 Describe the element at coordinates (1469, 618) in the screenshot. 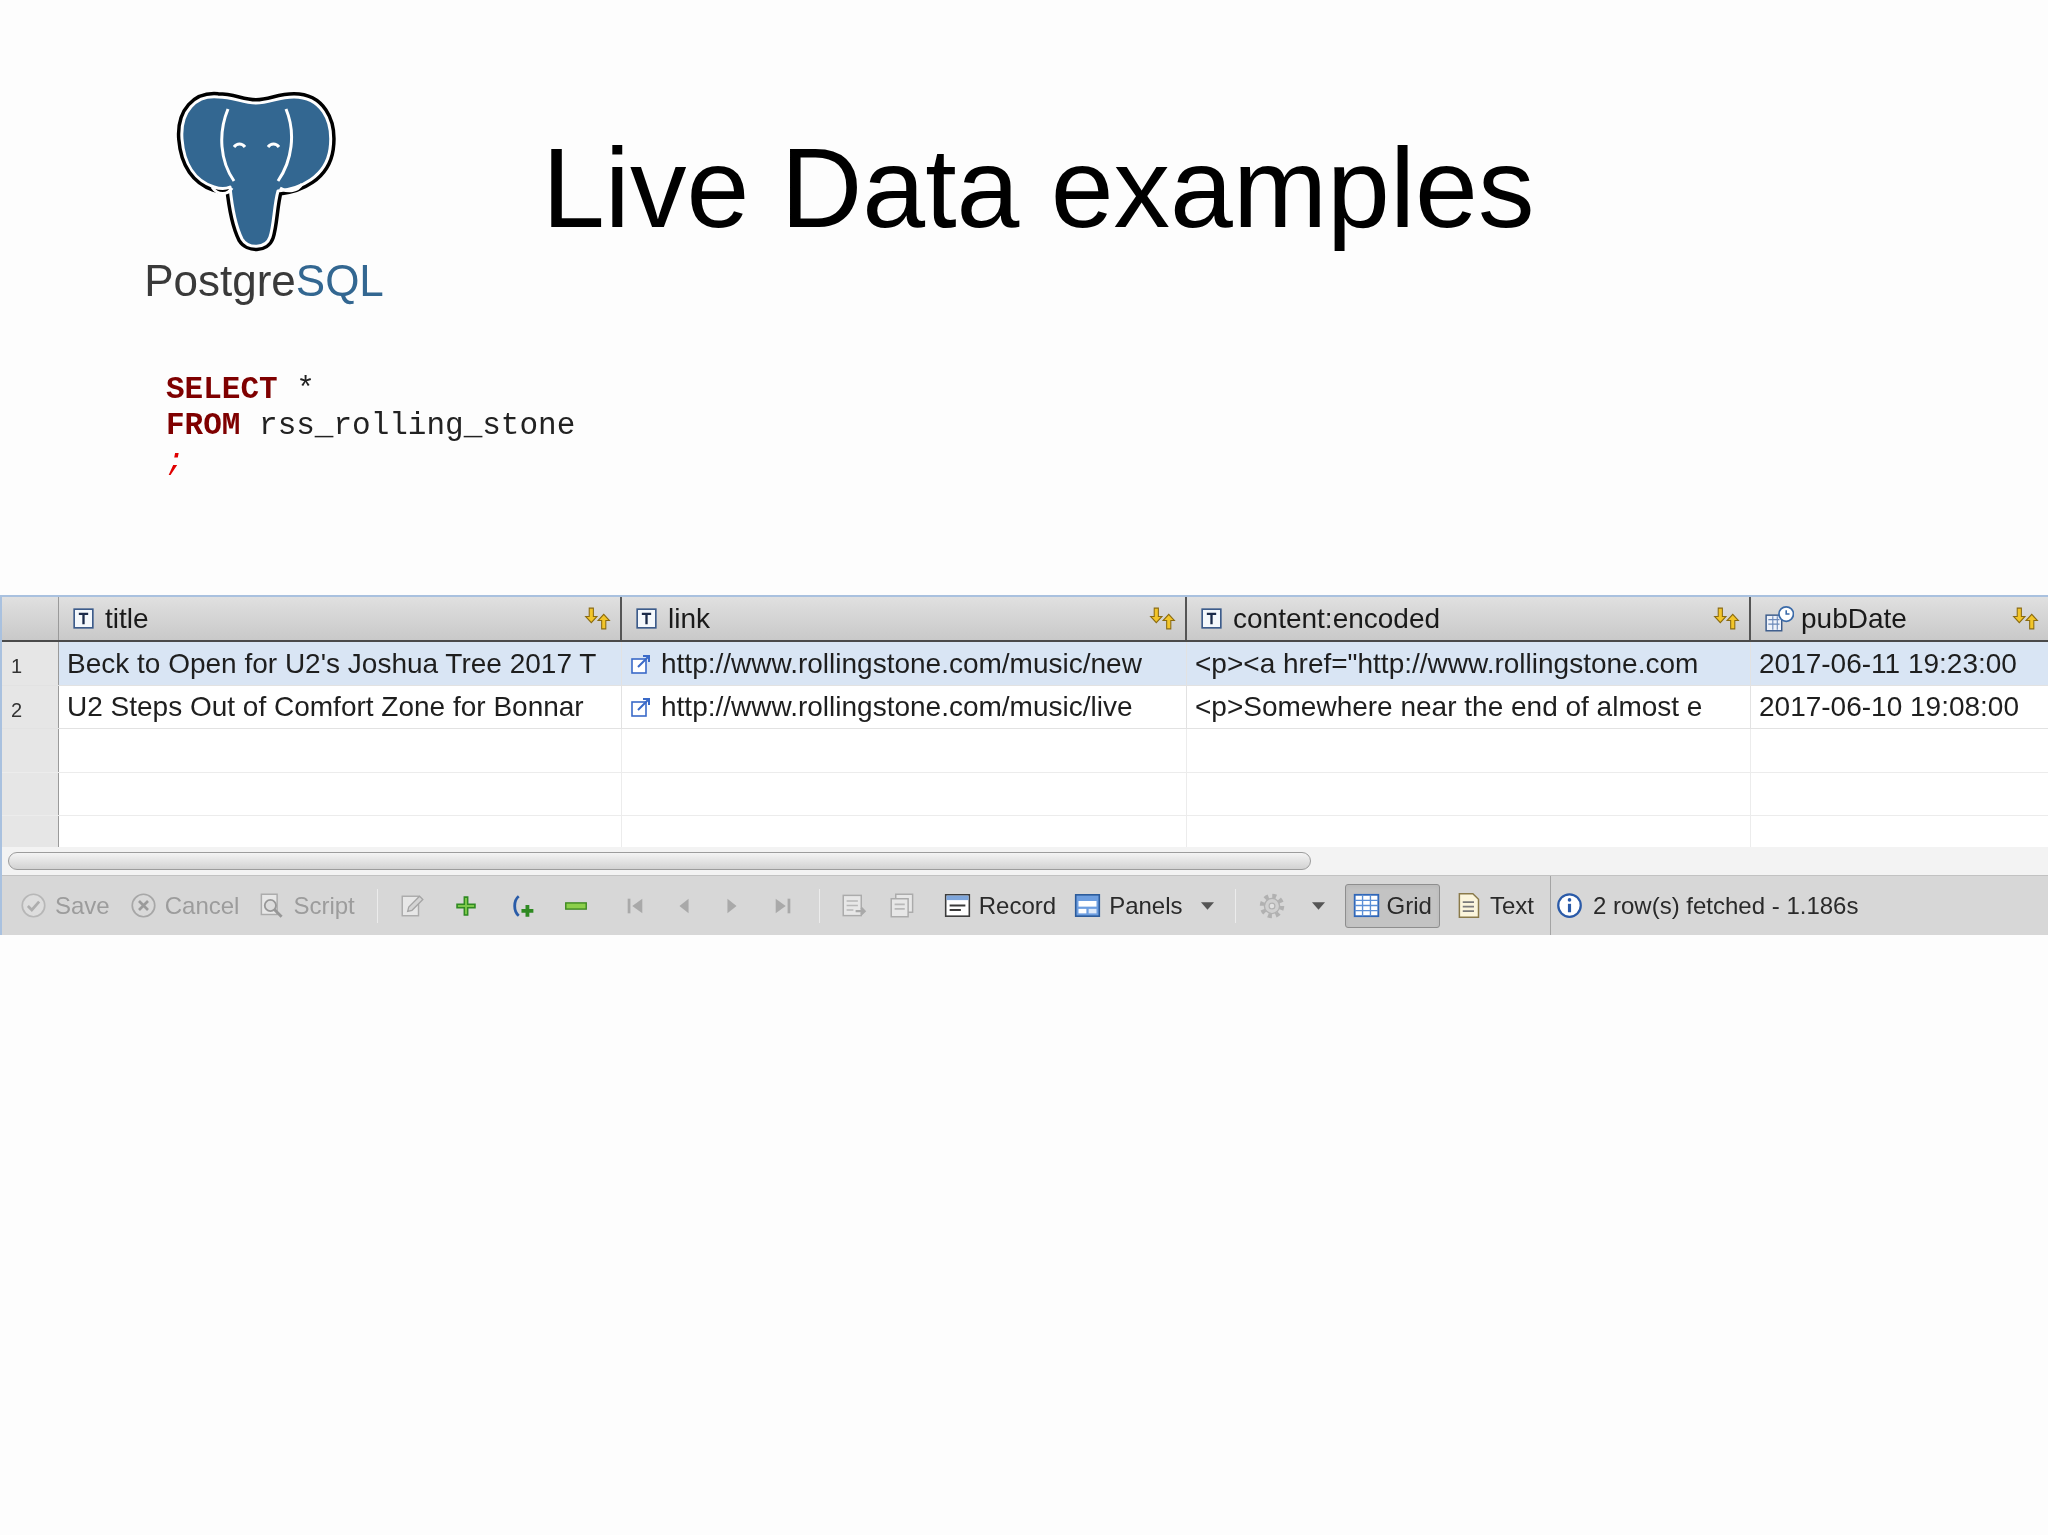

I see `column-header: content:encoded` at that location.